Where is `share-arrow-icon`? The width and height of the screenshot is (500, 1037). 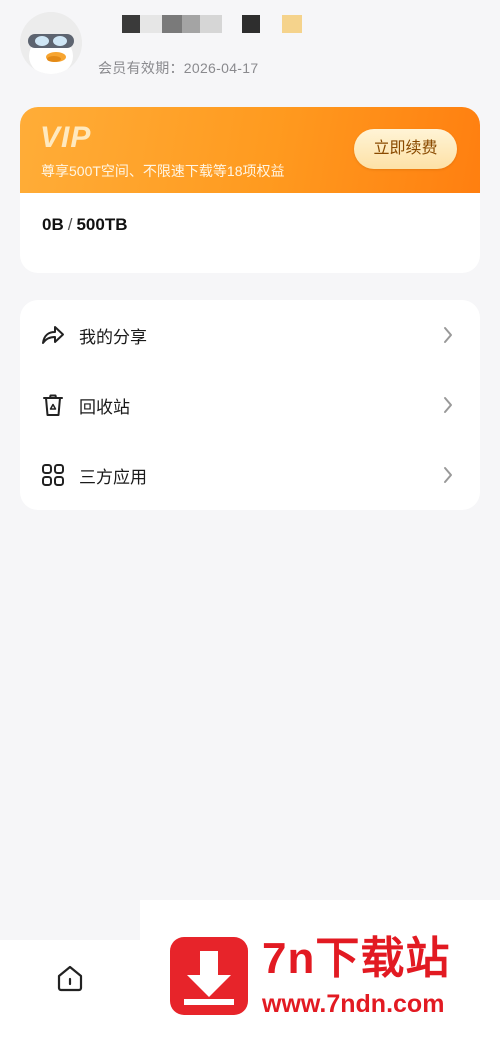
share-arrow-icon is located at coordinates (53, 335).